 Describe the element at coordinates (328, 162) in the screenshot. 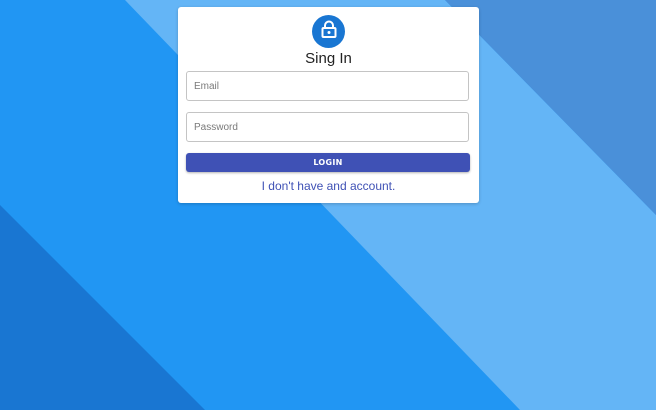

I see `login-button: LOGIN` at that location.